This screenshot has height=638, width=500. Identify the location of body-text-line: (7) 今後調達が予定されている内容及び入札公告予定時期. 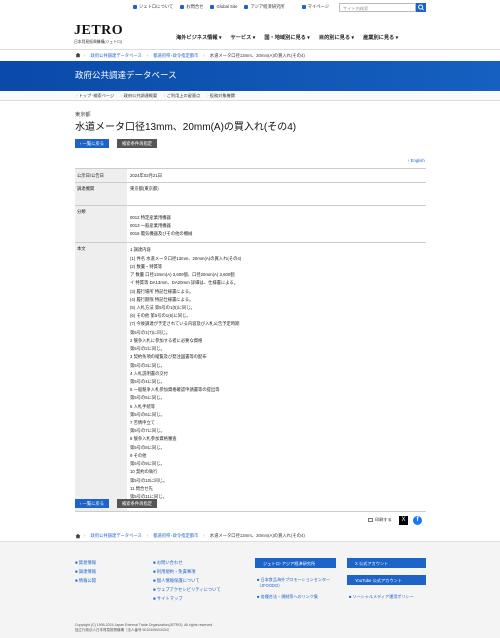
(185, 324).